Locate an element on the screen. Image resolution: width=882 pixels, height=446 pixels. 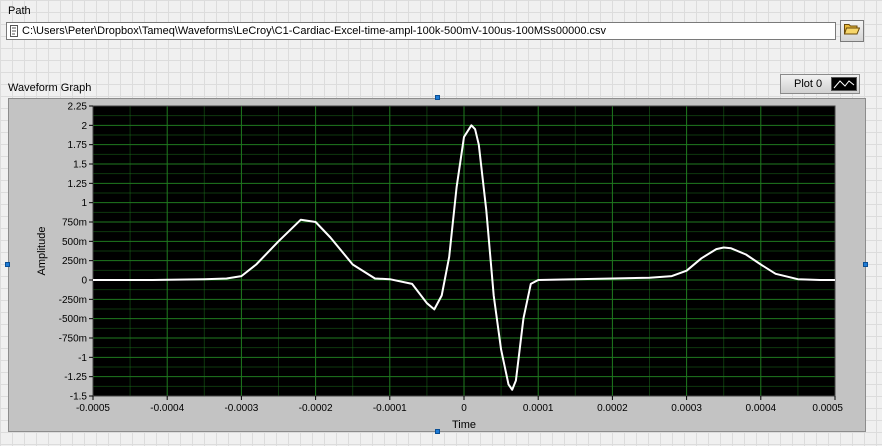
path-label: Path is located at coordinates (19, 11).